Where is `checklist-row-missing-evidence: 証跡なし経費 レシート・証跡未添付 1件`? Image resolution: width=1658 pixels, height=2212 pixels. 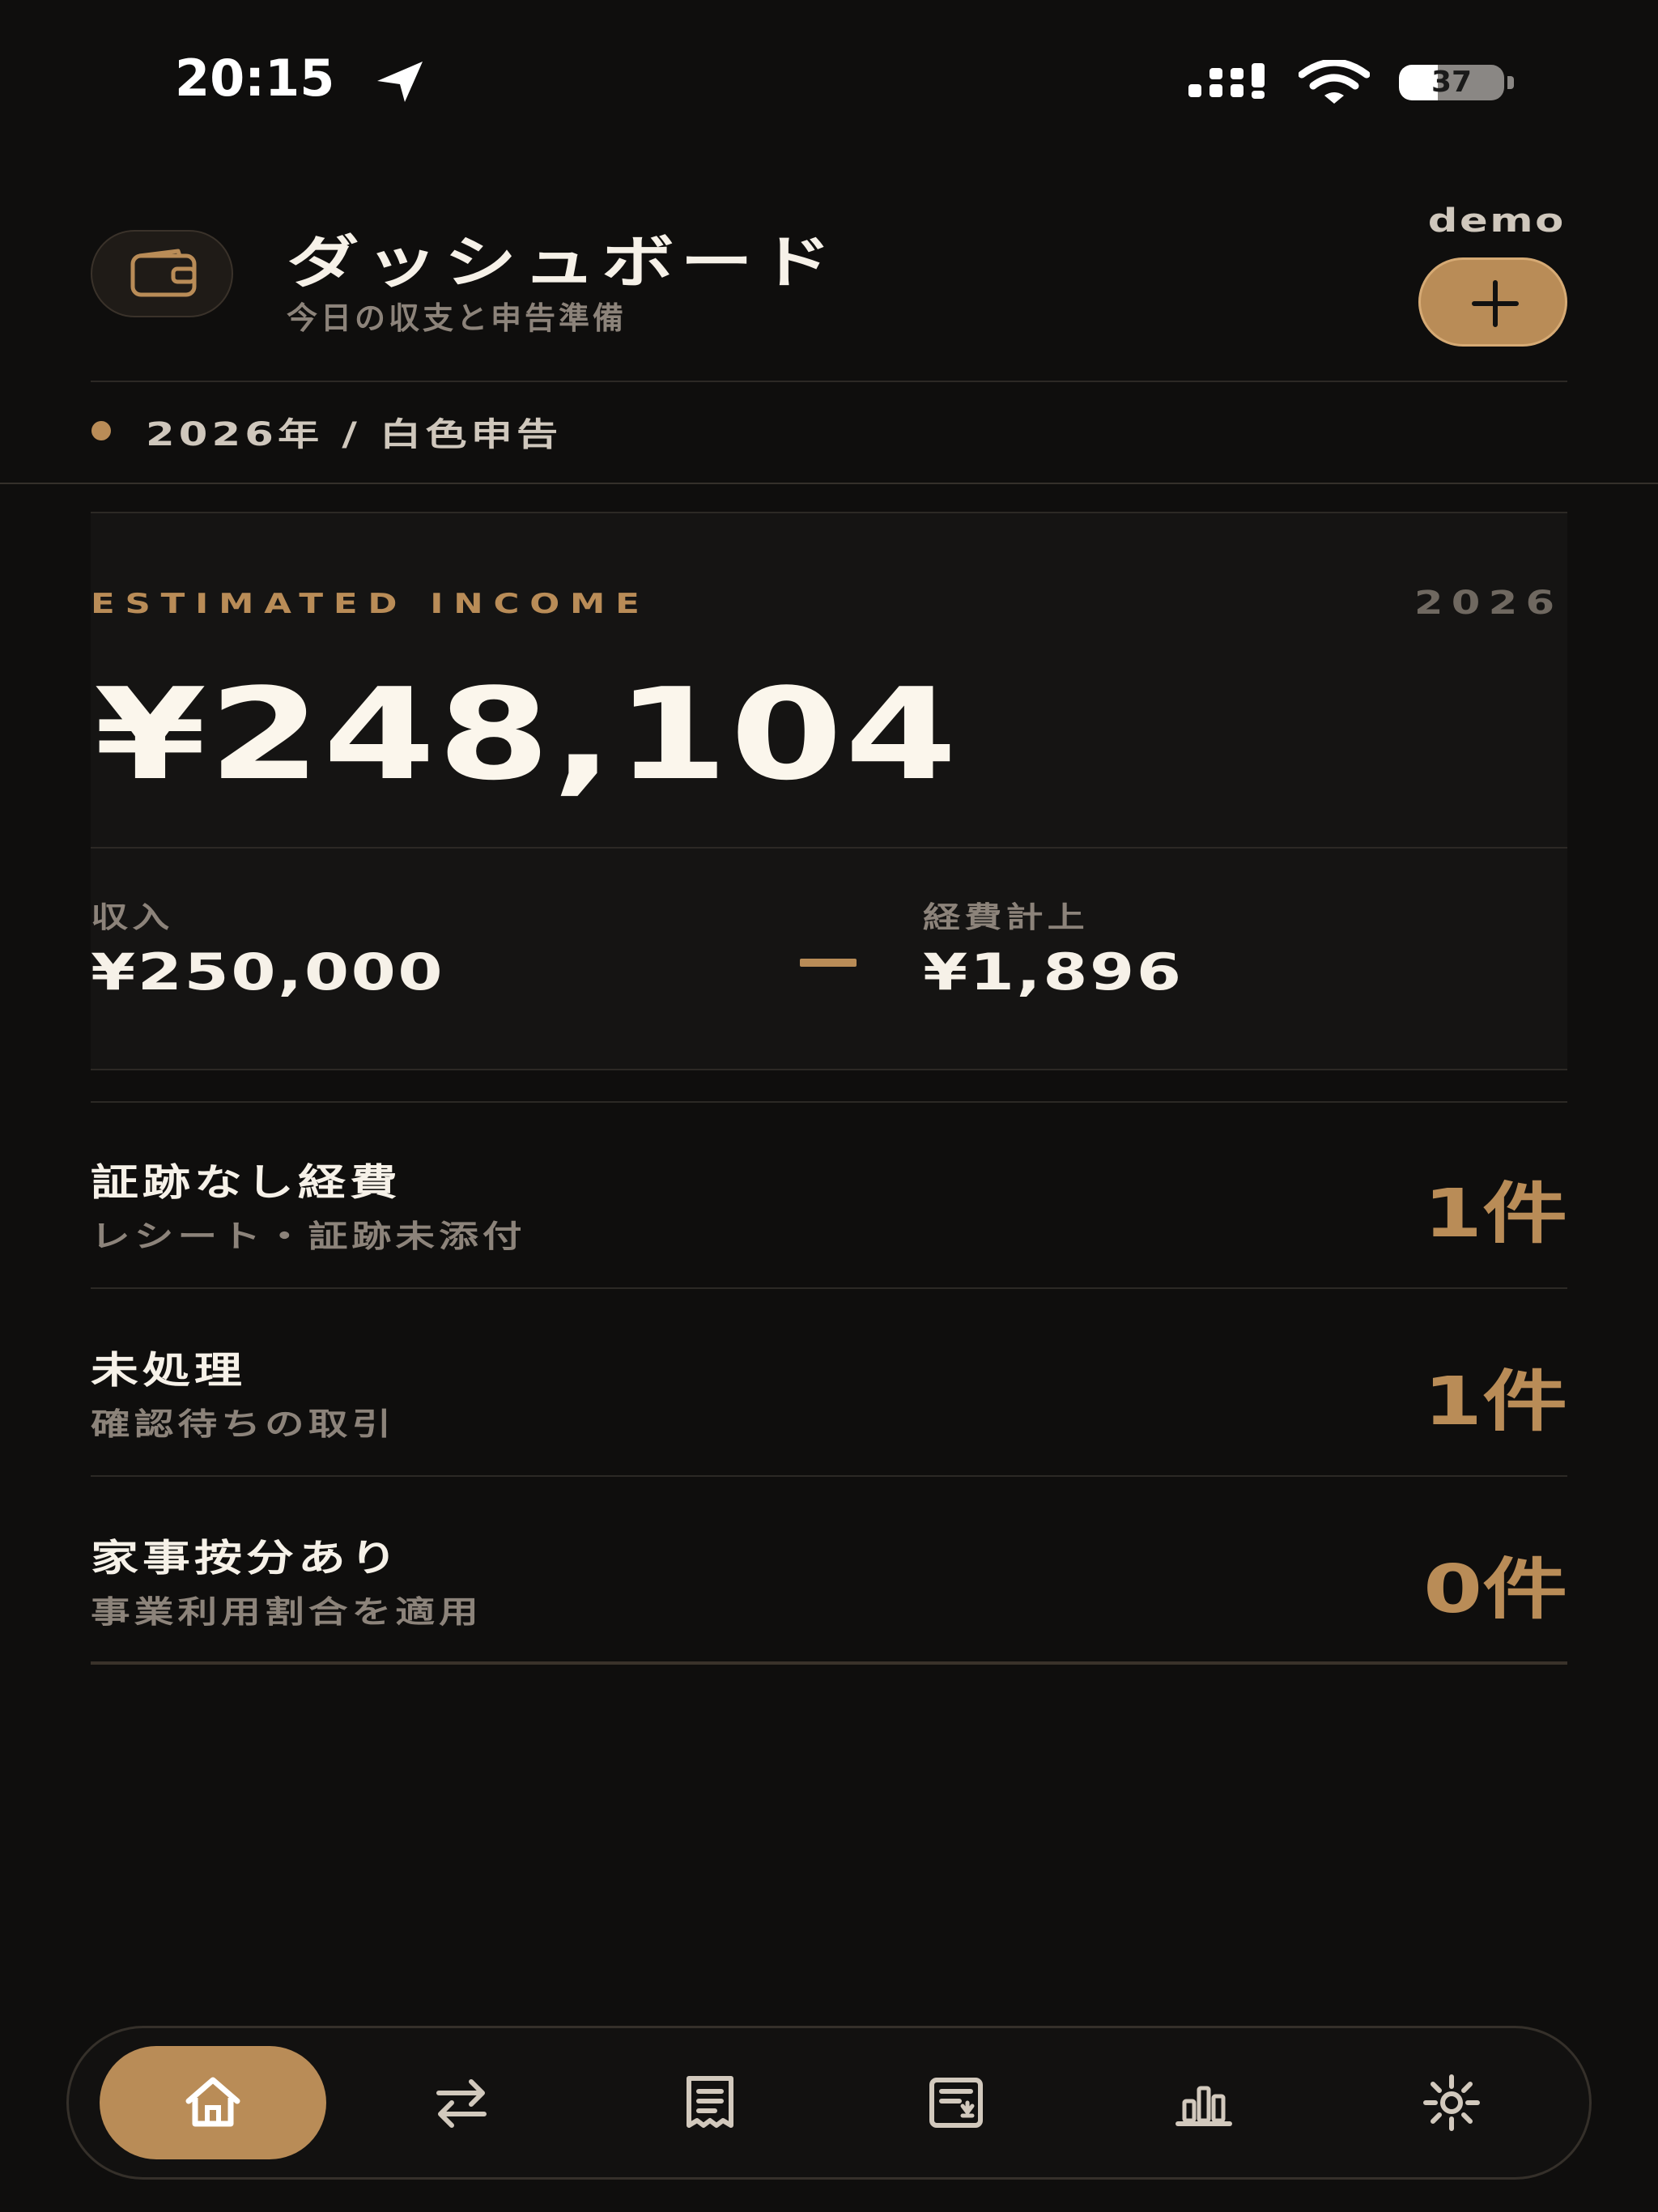
checklist-row-missing-evidence: 証跡なし経費 レシート・証跡未添付 1件 is located at coordinates (829, 1196).